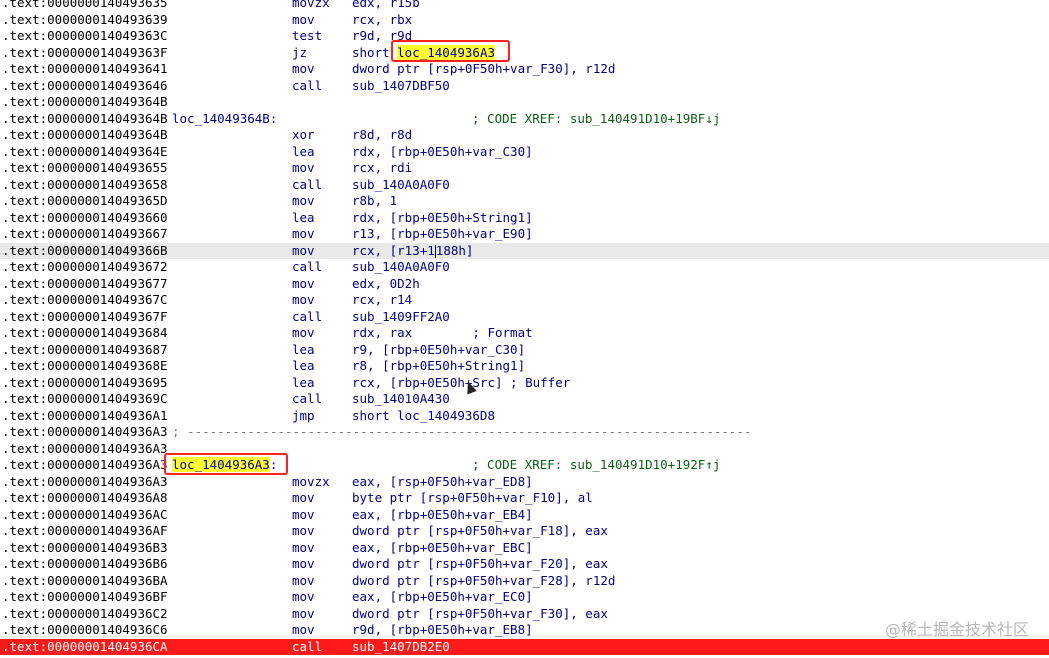  Describe the element at coordinates (442, 515) in the screenshot. I see `operands: eax, [rbp+0E50h+var_EB4]` at that location.